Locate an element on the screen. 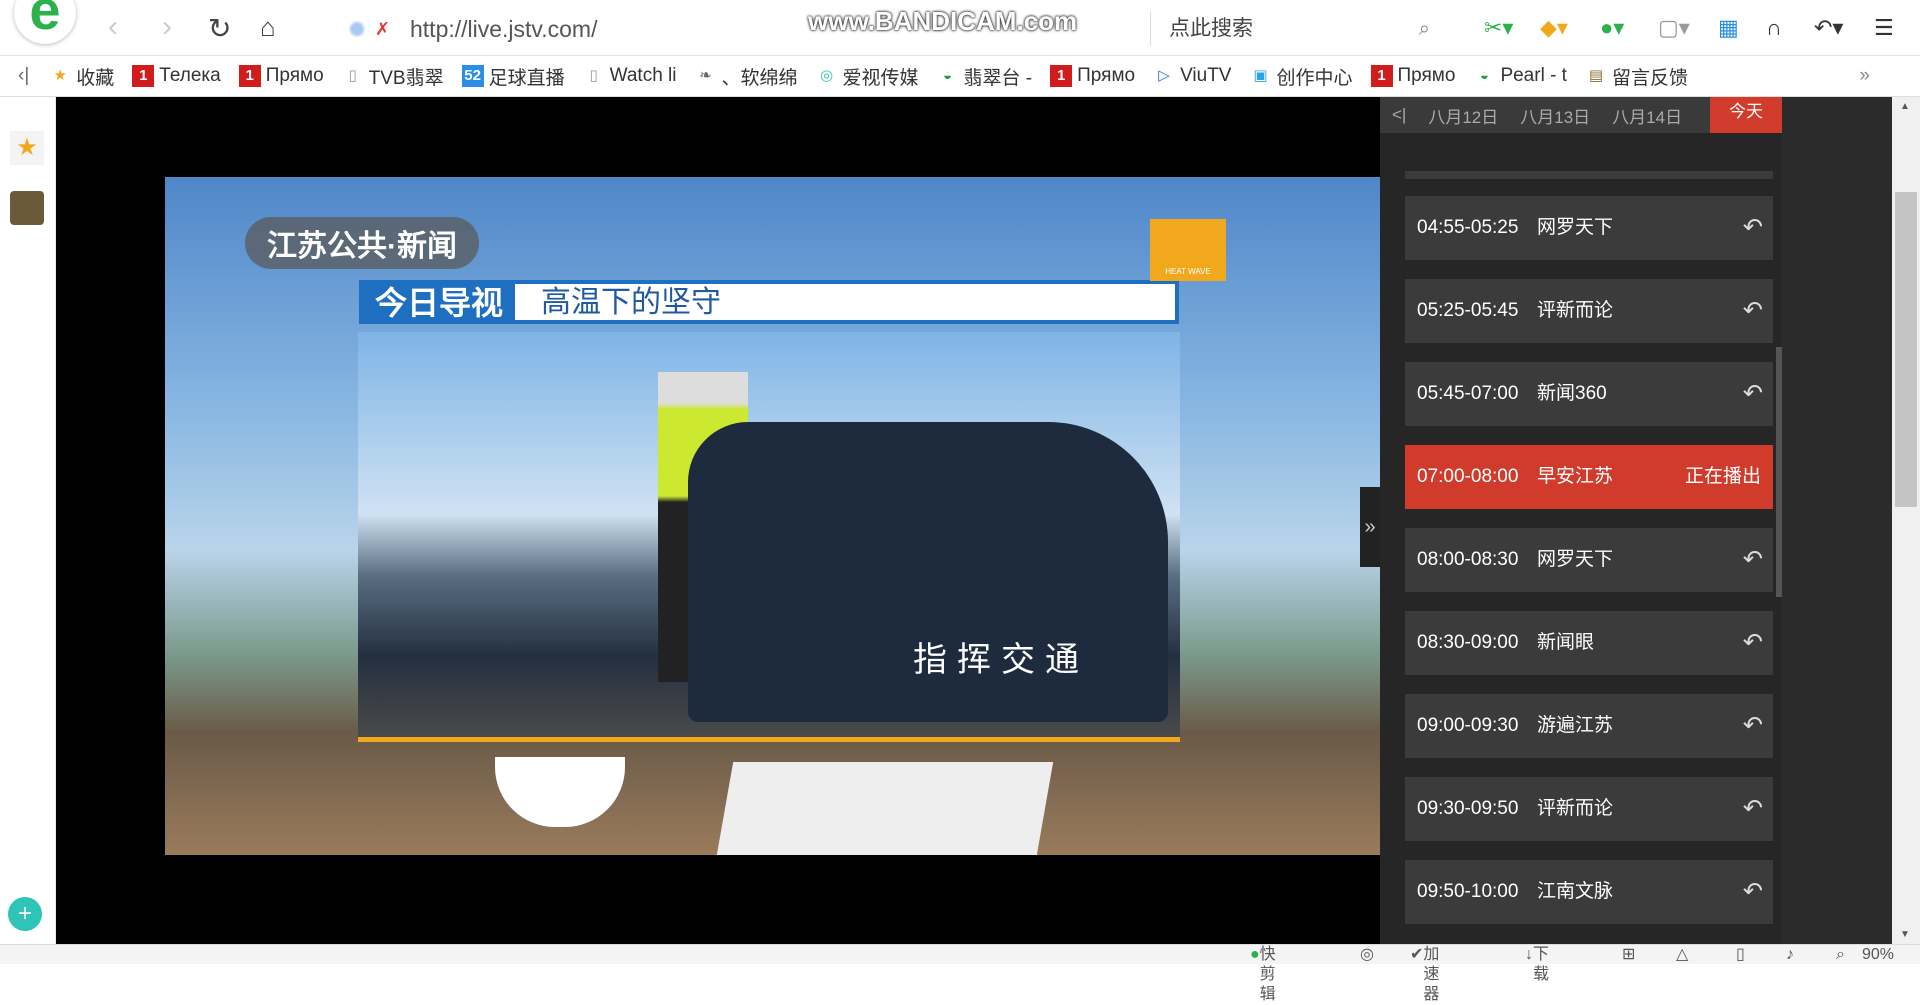  schedule-item: 04:55-05:25 网罗天下 ↶ is located at coordinates (1589, 228).